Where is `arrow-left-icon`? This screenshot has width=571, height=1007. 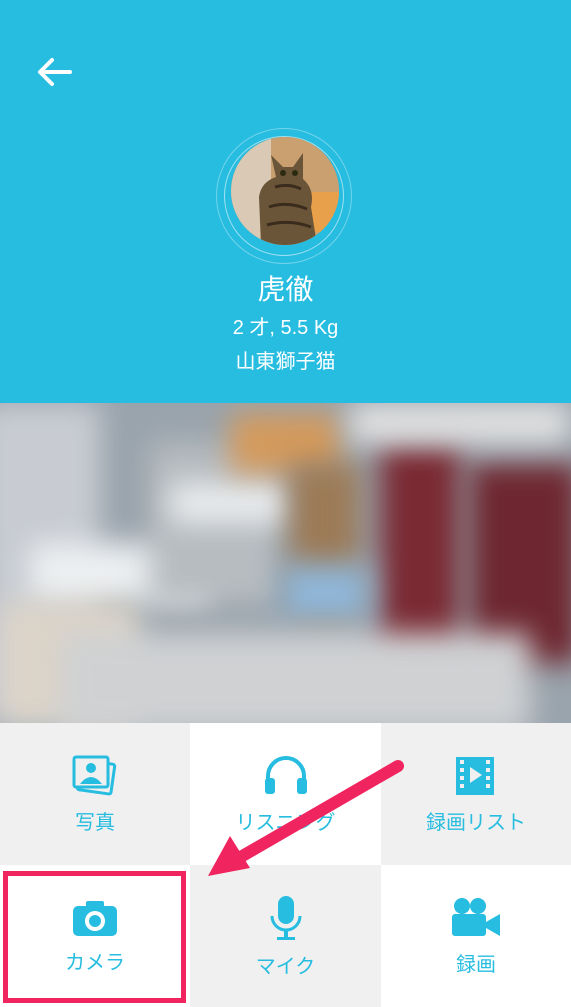
arrow-left-icon is located at coordinates (55, 72).